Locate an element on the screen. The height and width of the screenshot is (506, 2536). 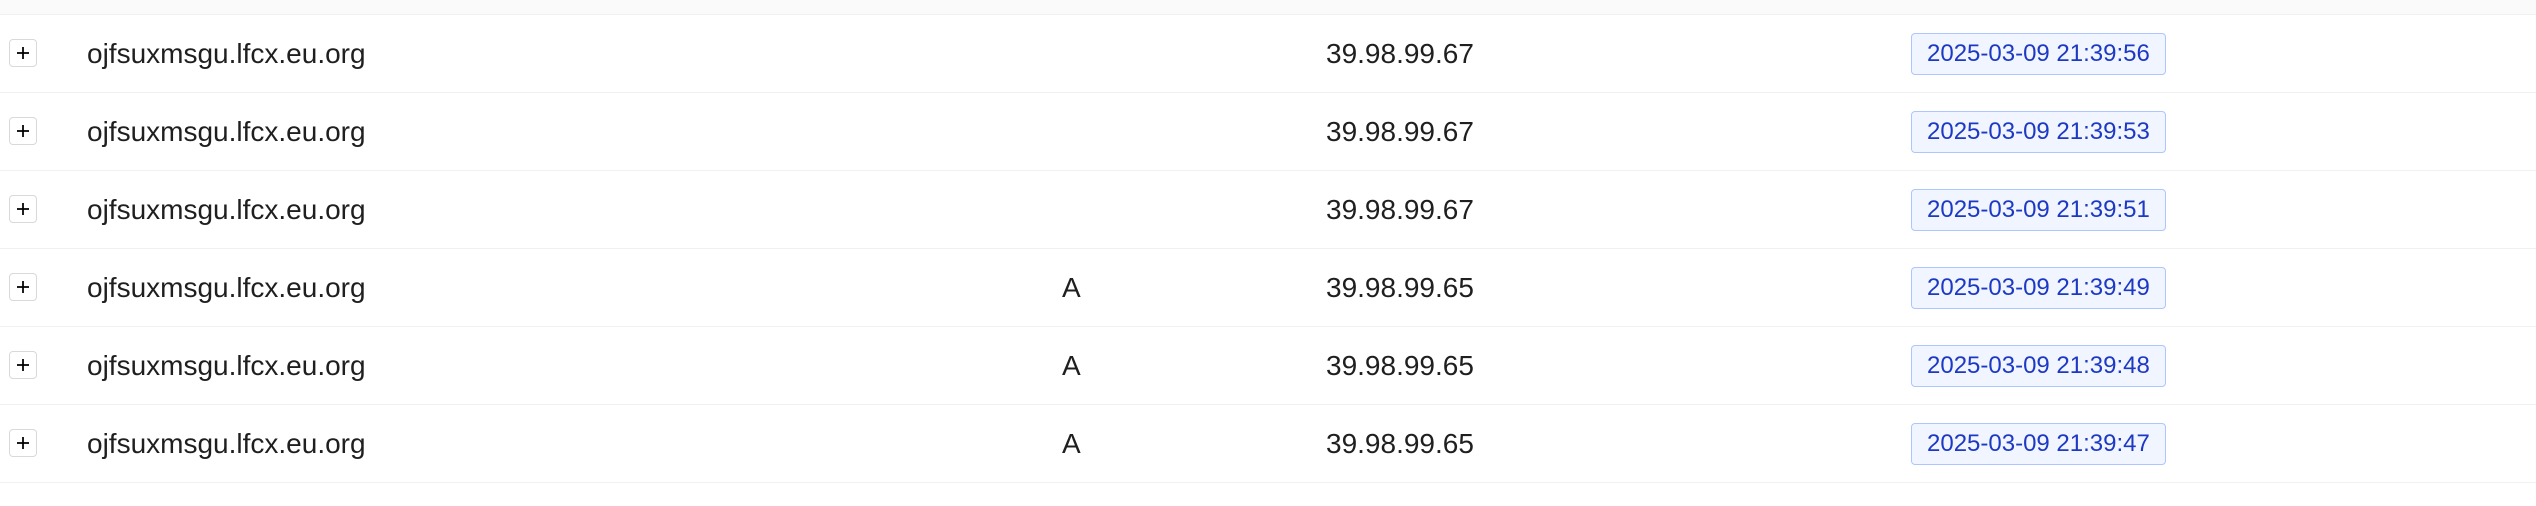
table-header-strip is located at coordinates (1268, 7).